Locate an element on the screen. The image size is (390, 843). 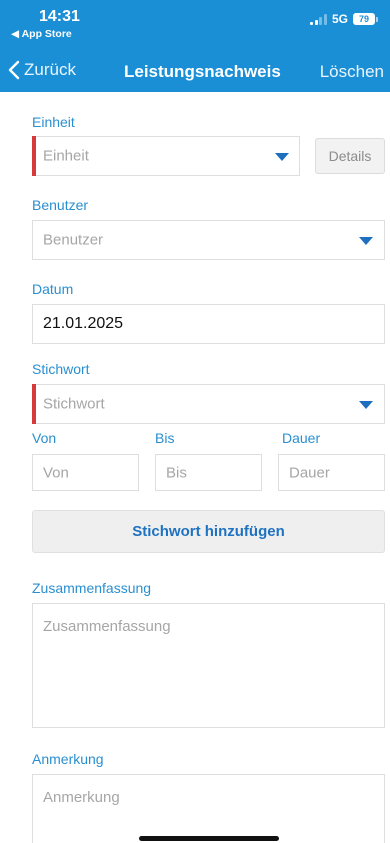
back-button: Zurück is located at coordinates (42, 70).